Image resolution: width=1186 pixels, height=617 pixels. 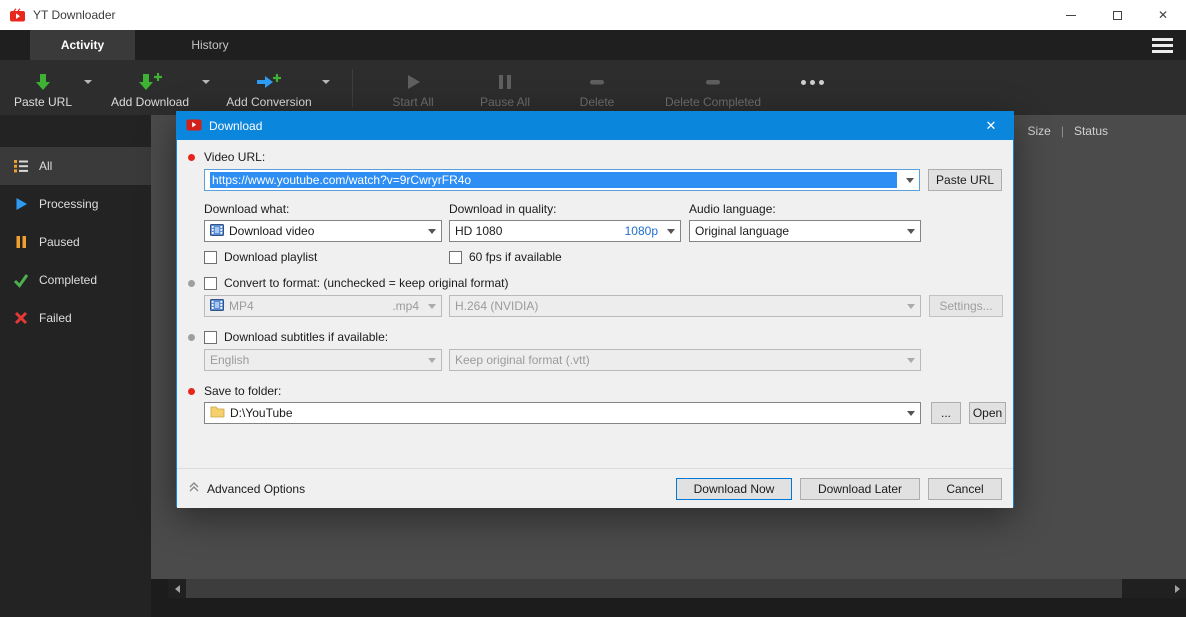 I want to click on sidebar-completed-label: Completed, so click(x=68, y=280).